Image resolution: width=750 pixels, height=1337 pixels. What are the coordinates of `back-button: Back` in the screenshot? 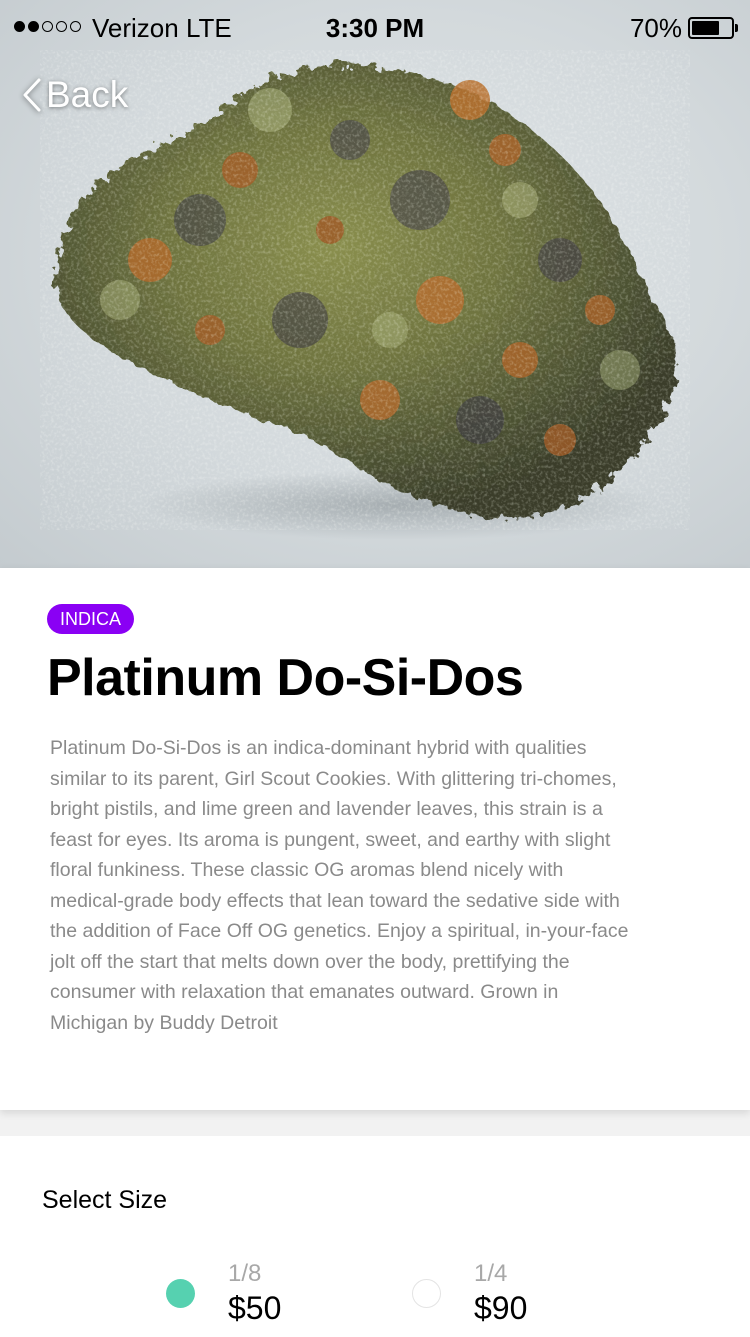 It's located at (75, 95).